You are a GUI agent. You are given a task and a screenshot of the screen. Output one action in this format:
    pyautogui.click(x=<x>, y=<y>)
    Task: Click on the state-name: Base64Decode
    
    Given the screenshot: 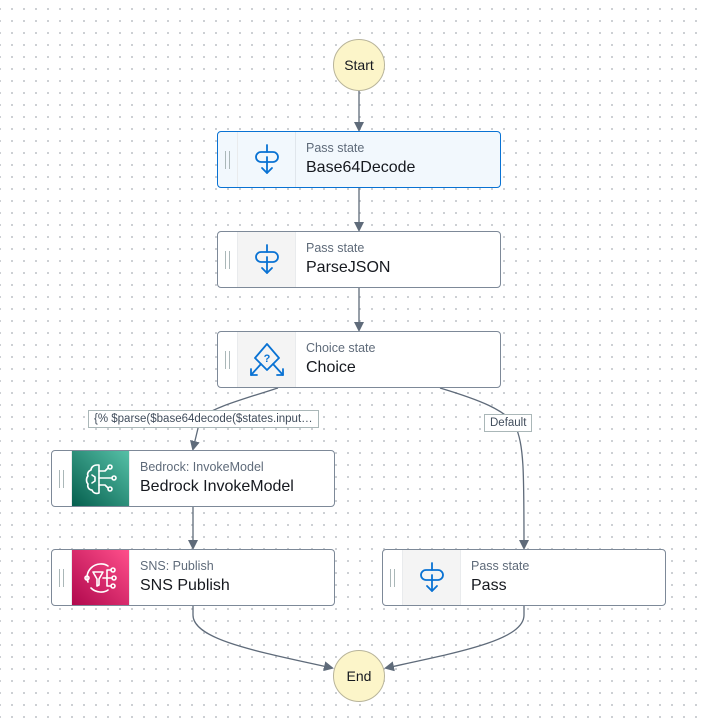 What is the action you would take?
    pyautogui.click(x=361, y=167)
    